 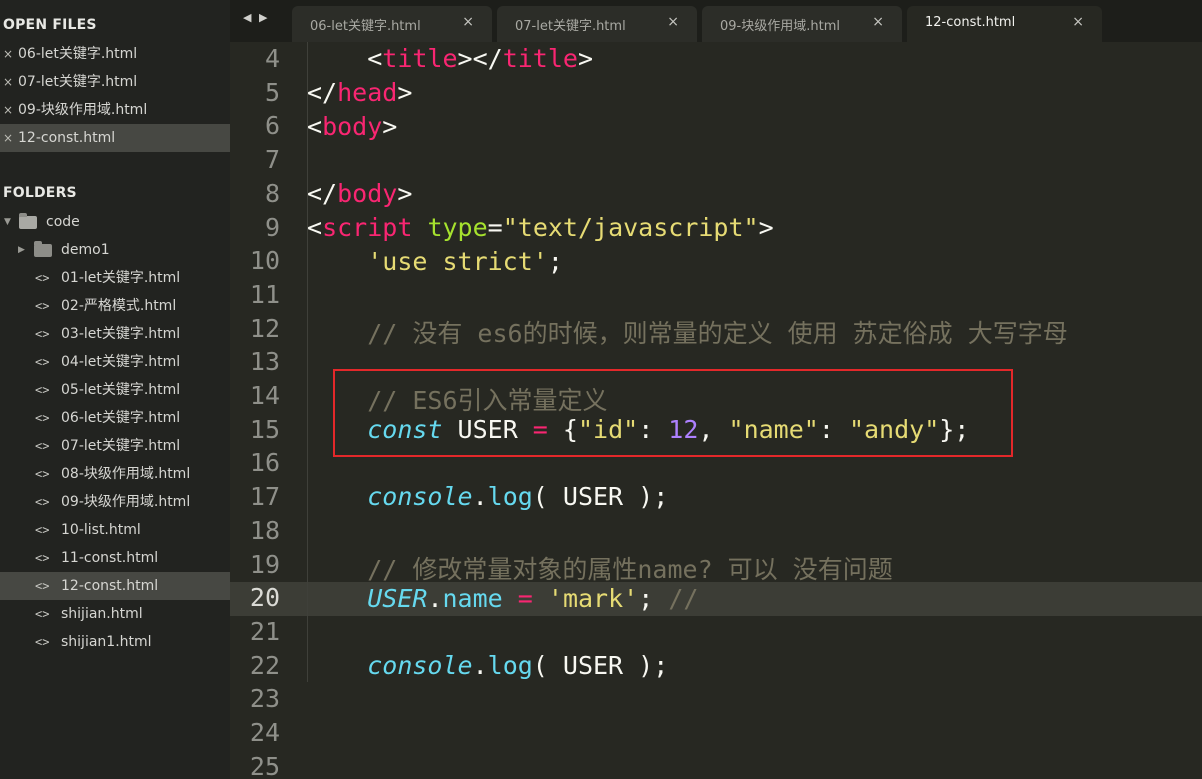 I want to click on file-label: 11-const.html, so click(x=110, y=558).